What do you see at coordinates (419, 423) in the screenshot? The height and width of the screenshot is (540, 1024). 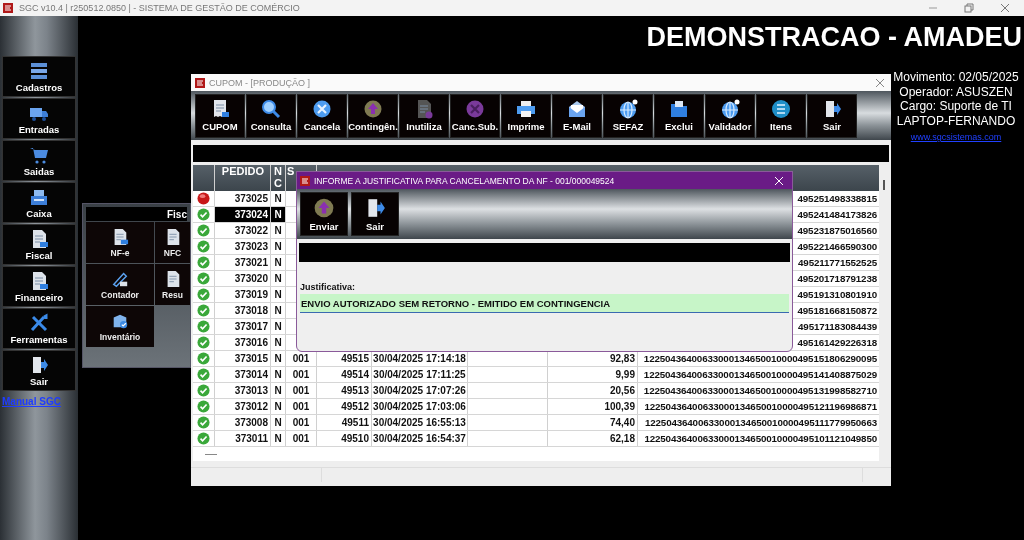 I see `table-cell: 30/04/2025 16:55:13` at bounding box center [419, 423].